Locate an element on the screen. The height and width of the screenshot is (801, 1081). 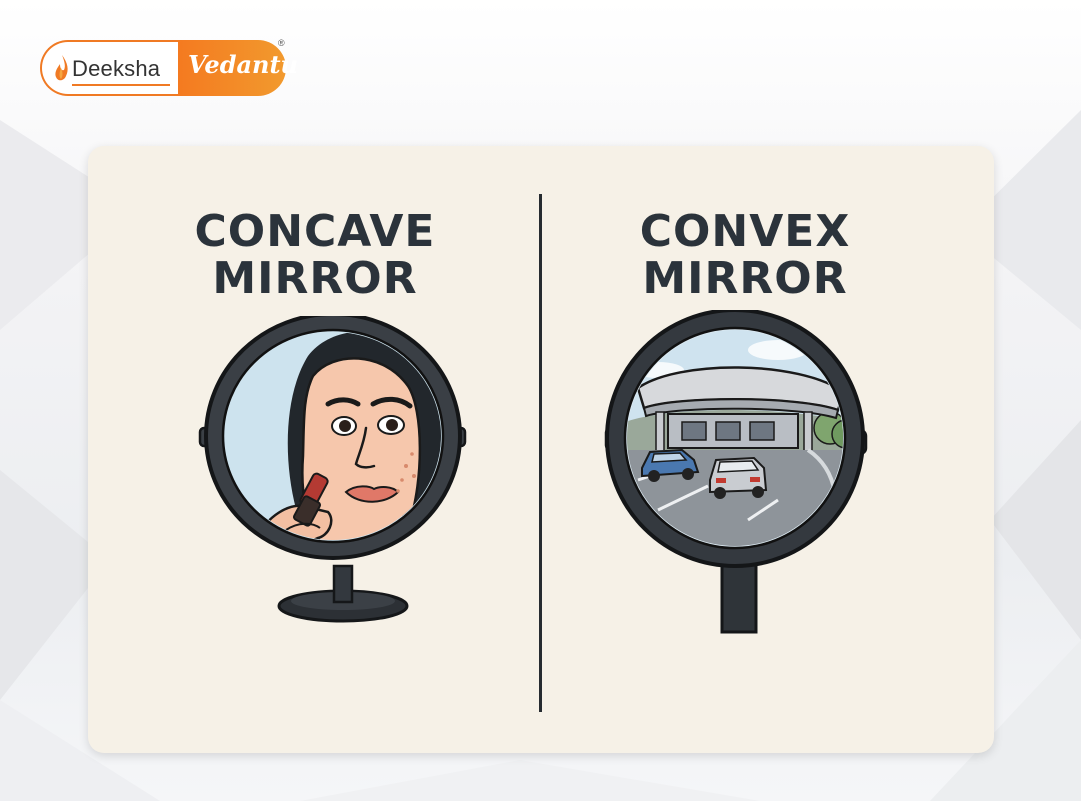
logo-underline is located at coordinates (121, 85).